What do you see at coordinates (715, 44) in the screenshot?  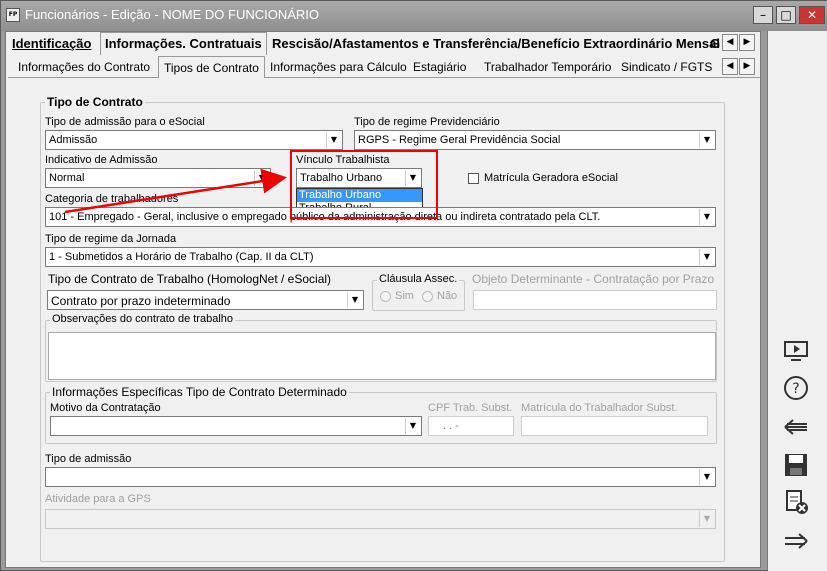 I see `tab-g: G` at bounding box center [715, 44].